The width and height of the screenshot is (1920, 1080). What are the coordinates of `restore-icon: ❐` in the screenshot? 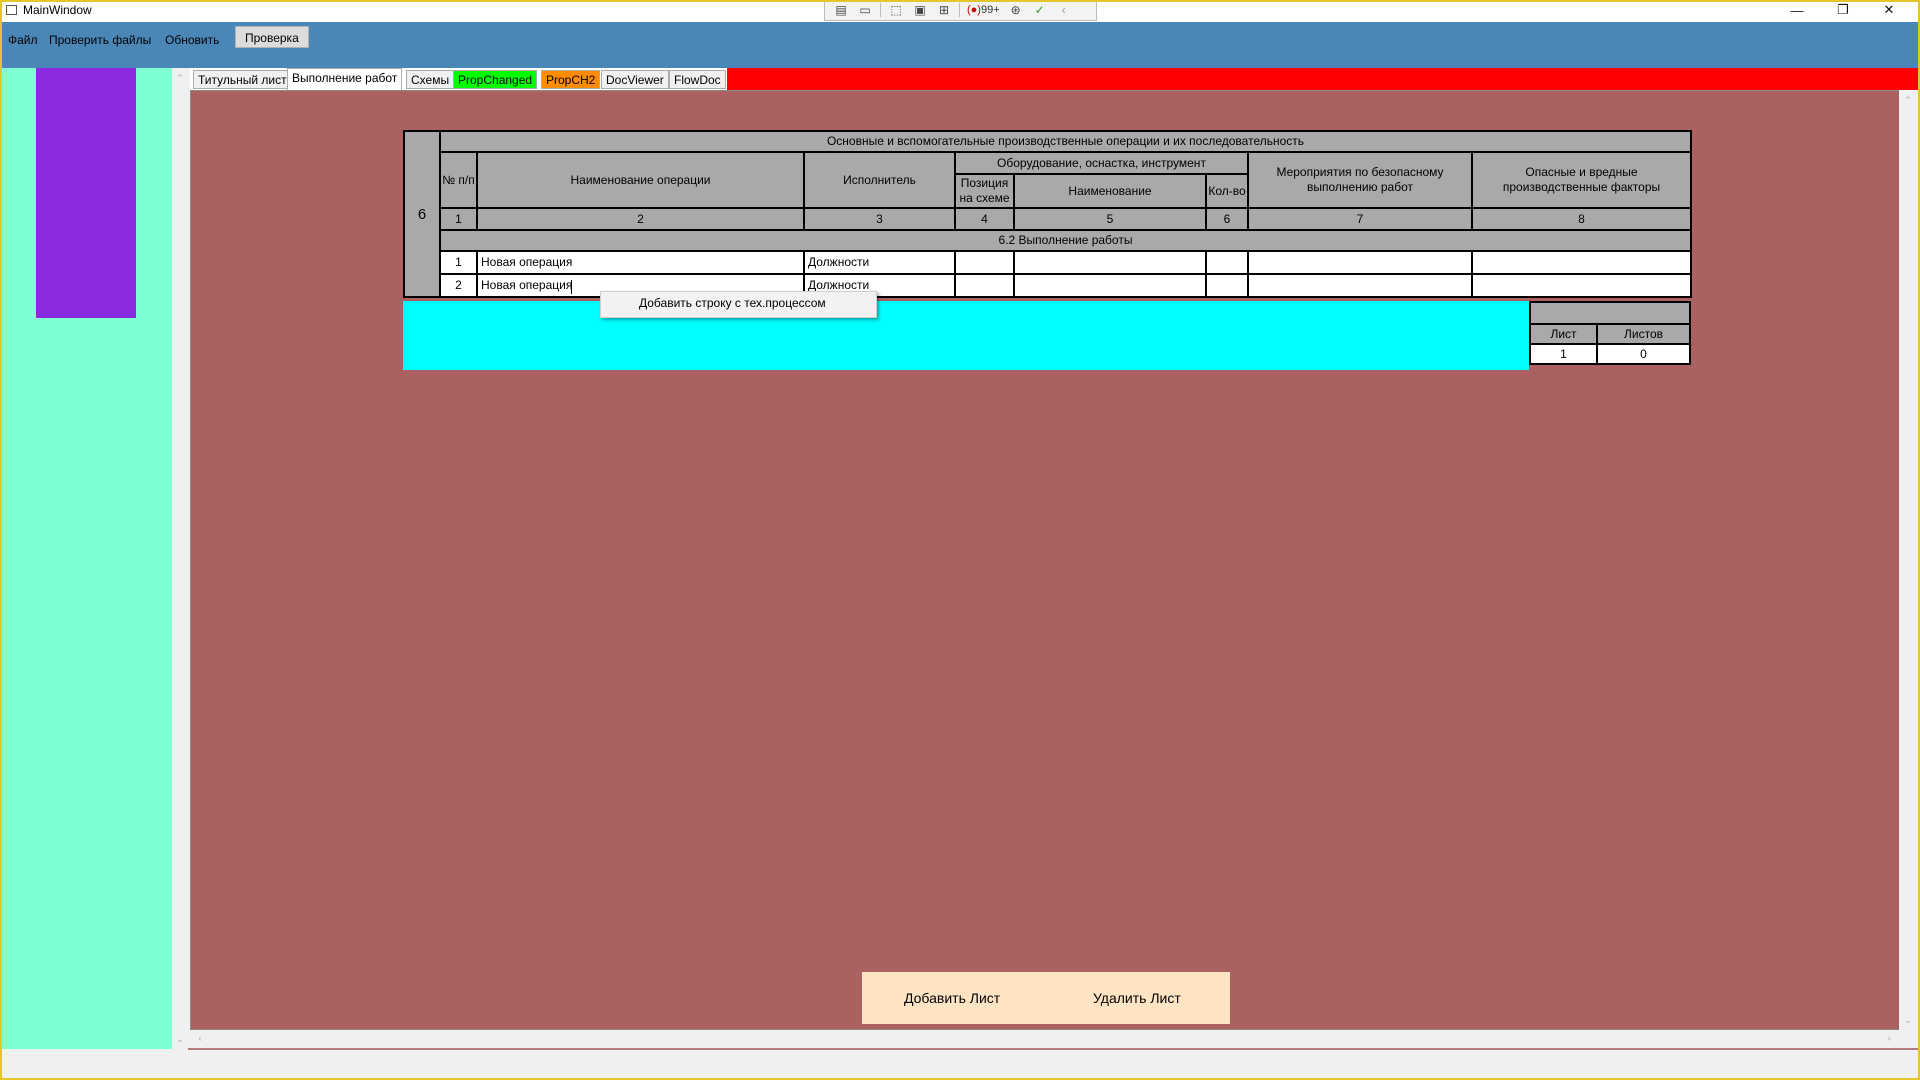 It's located at (1843, 10).